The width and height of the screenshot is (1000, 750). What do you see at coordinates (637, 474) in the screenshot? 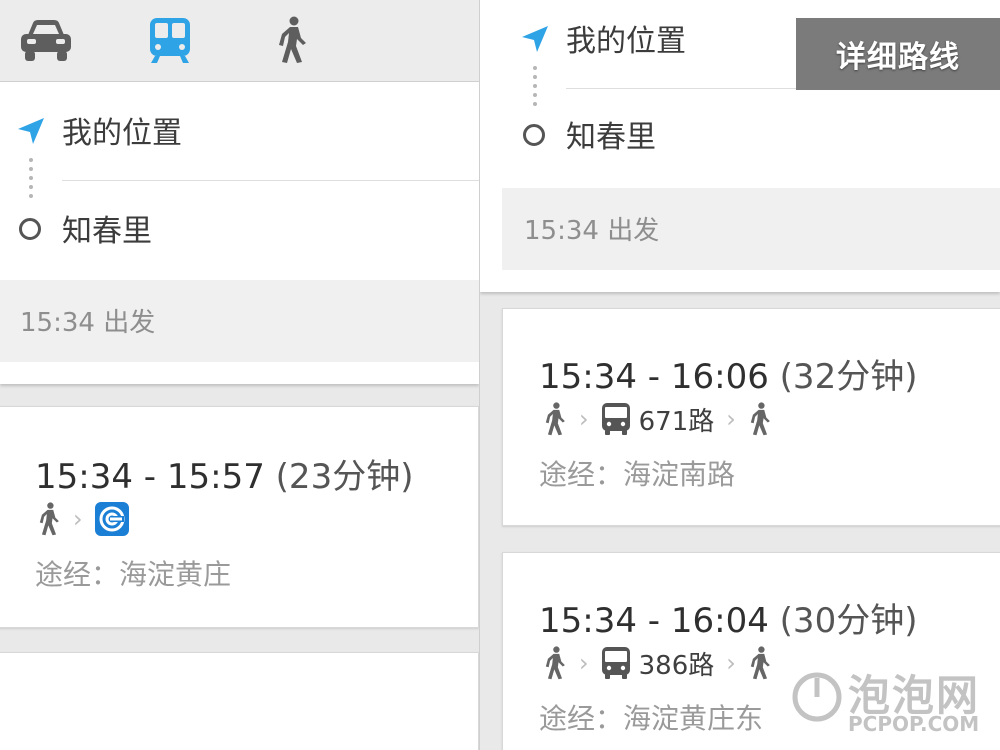
I see `via-text: 途经：海淀南路` at bounding box center [637, 474].